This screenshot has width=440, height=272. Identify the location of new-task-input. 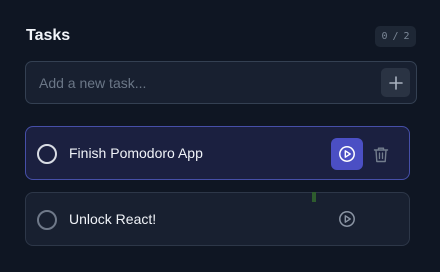
(200, 82).